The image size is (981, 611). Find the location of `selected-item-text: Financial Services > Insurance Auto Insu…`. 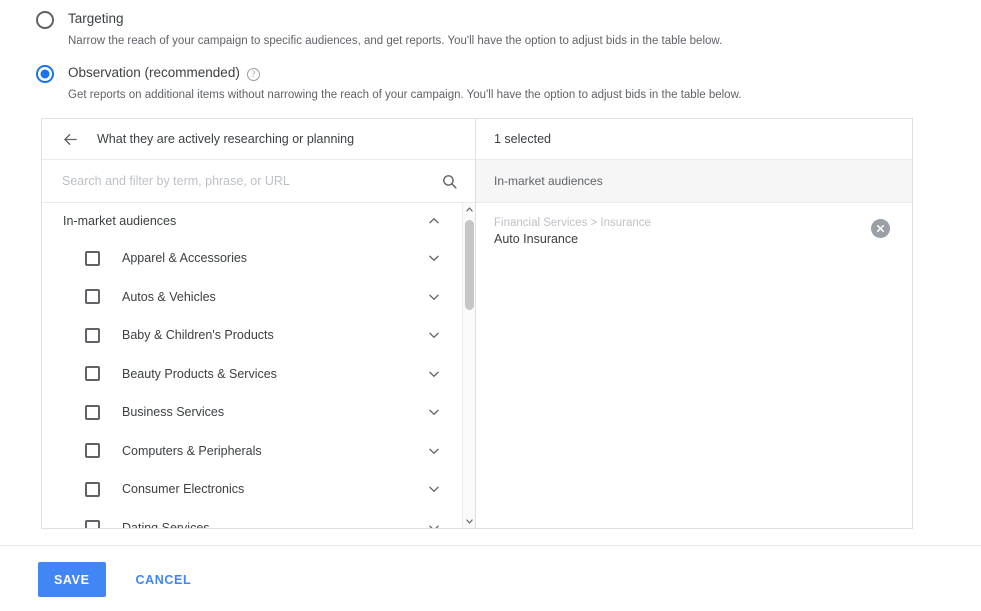

selected-item-text: Financial Services > Insurance Auto Insu… is located at coordinates (682, 231).